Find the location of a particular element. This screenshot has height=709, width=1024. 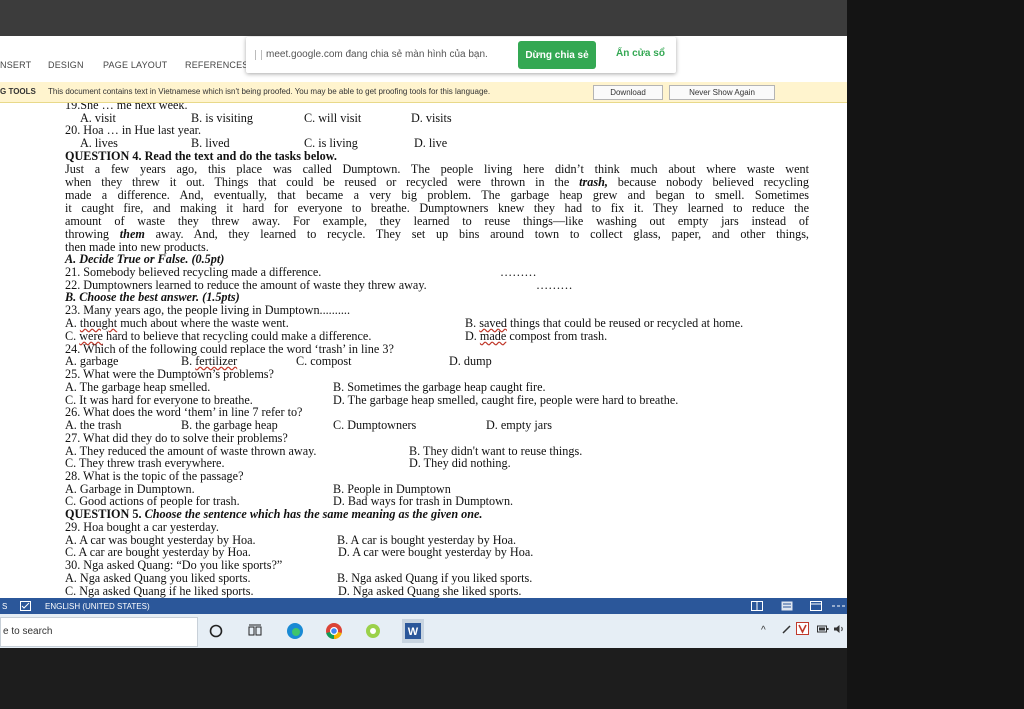

q23-option-d: D. made compost from trash. is located at coordinates (536, 336).